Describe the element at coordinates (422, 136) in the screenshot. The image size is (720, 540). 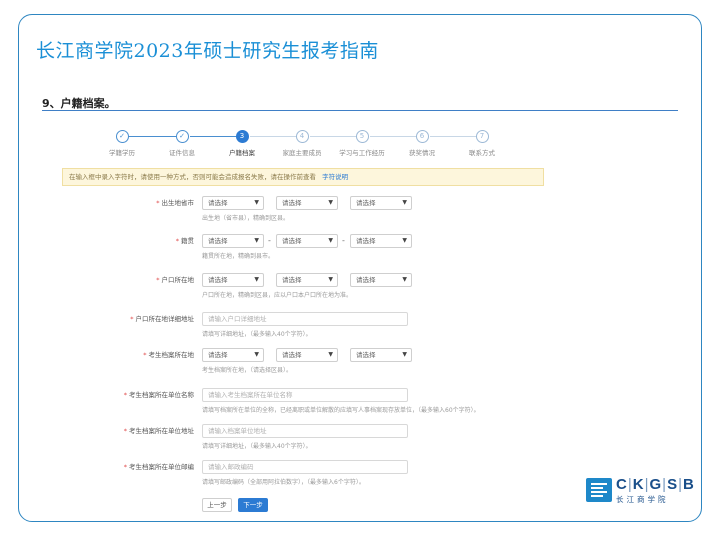
I see `step-number: 6` at that location.